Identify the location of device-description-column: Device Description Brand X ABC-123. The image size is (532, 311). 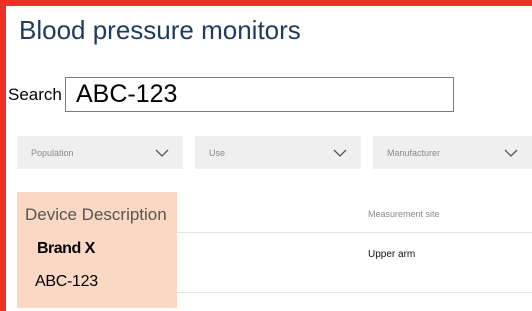
(97, 250).